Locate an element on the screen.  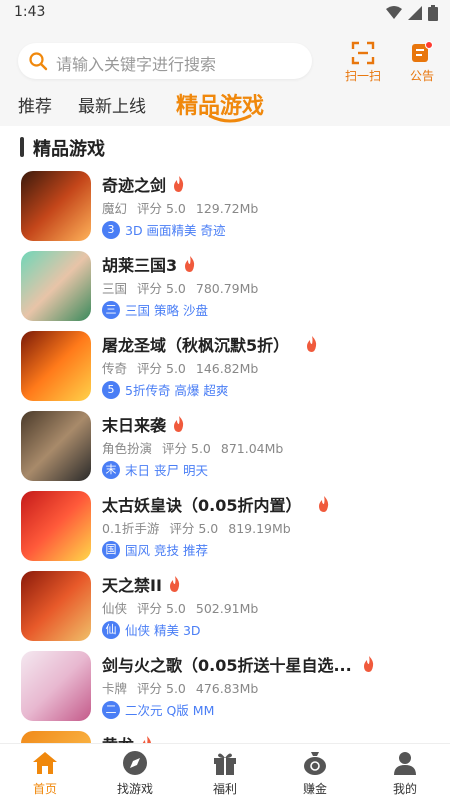
game-category: 卡牌 is located at coordinates (115, 688).